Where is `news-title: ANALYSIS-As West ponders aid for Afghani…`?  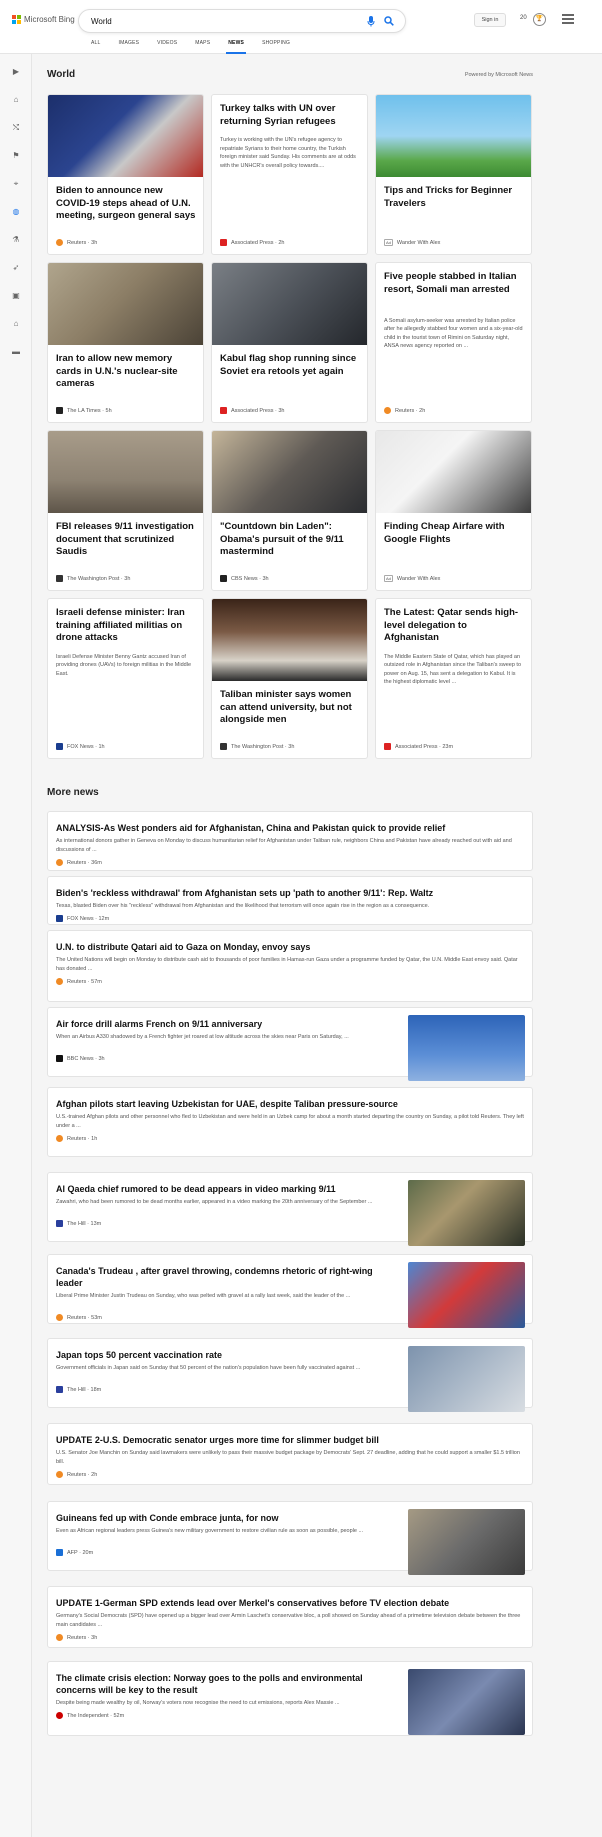 news-title: ANALYSIS-As West ponders aid for Afghani… is located at coordinates (291, 828).